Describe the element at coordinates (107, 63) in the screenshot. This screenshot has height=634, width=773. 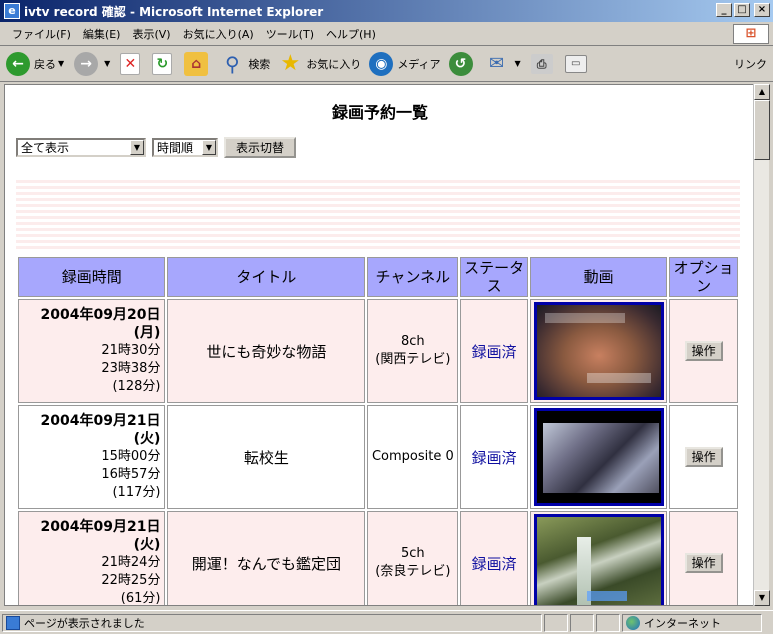
I see `forward-dropdown-icon: ▼` at that location.